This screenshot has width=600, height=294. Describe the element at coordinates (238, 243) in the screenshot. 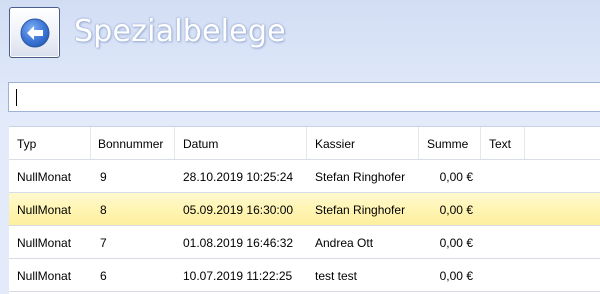

I see `cell-datum: 01.08.2019 16:46:32` at that location.